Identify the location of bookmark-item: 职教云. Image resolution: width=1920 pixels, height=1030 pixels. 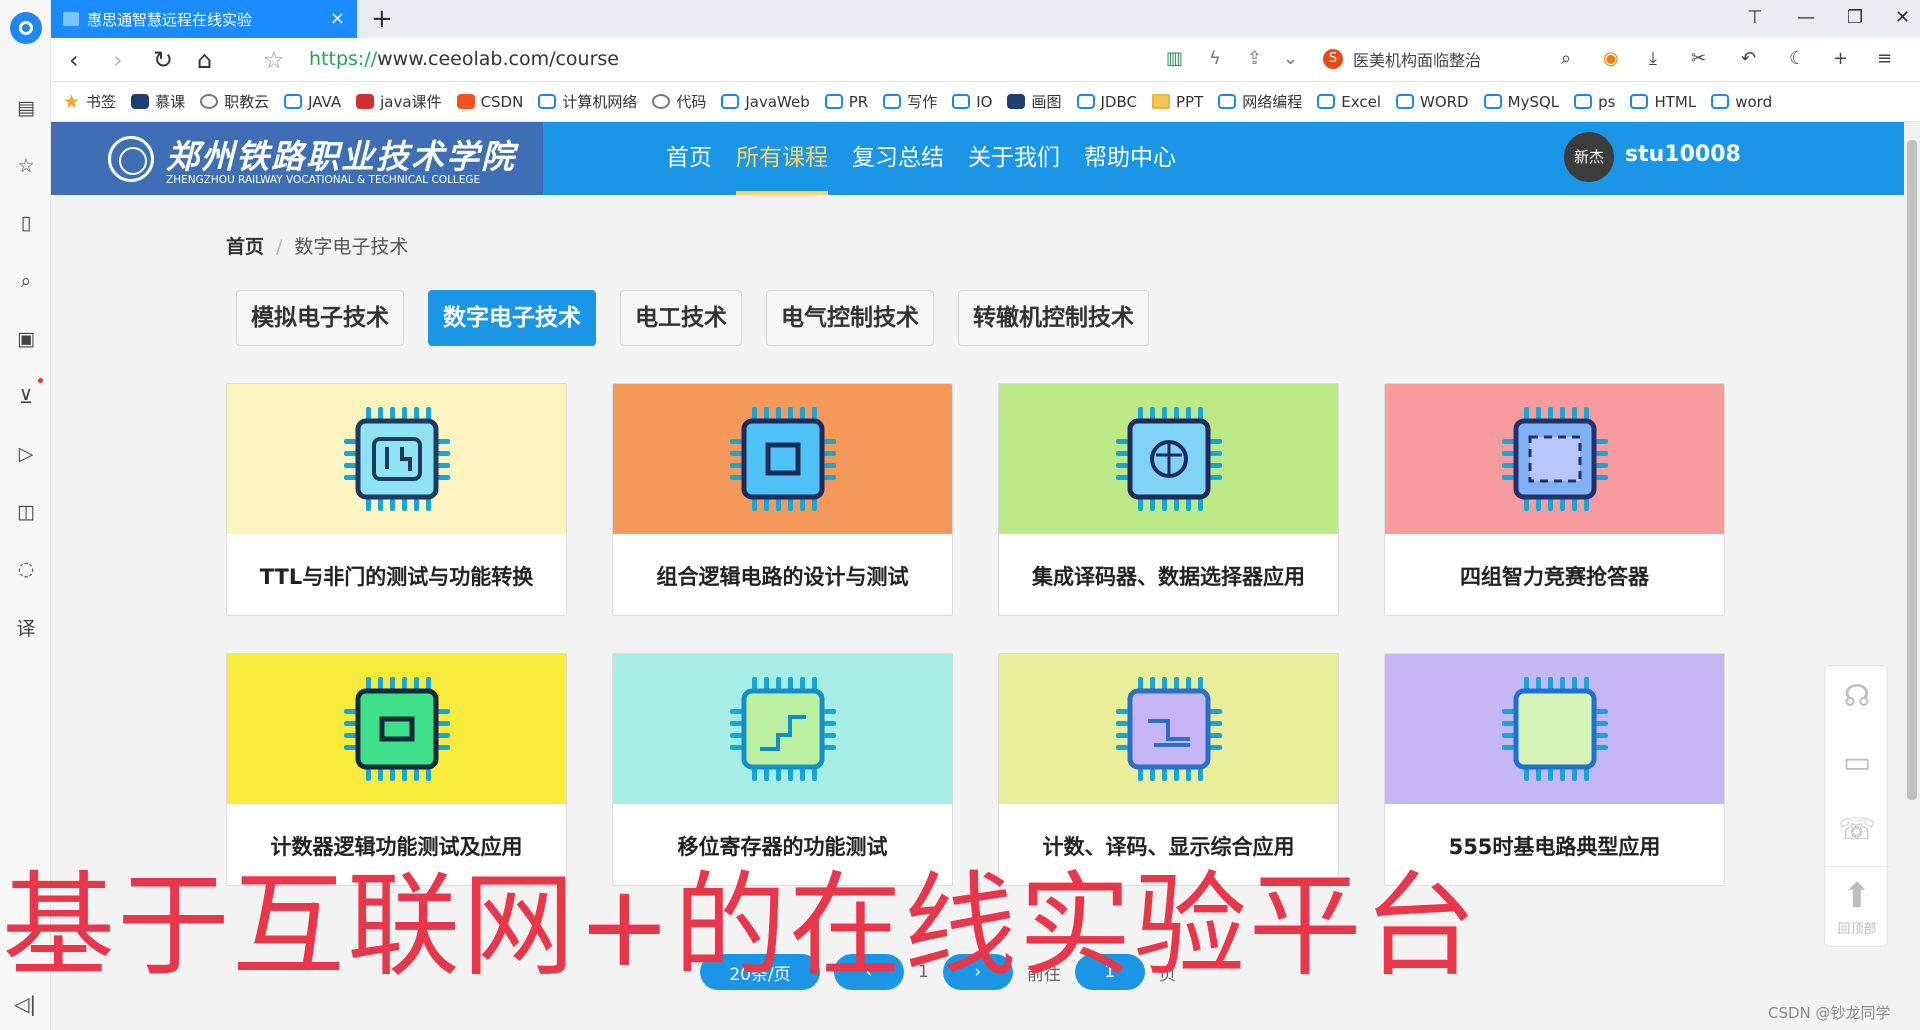
(234, 101).